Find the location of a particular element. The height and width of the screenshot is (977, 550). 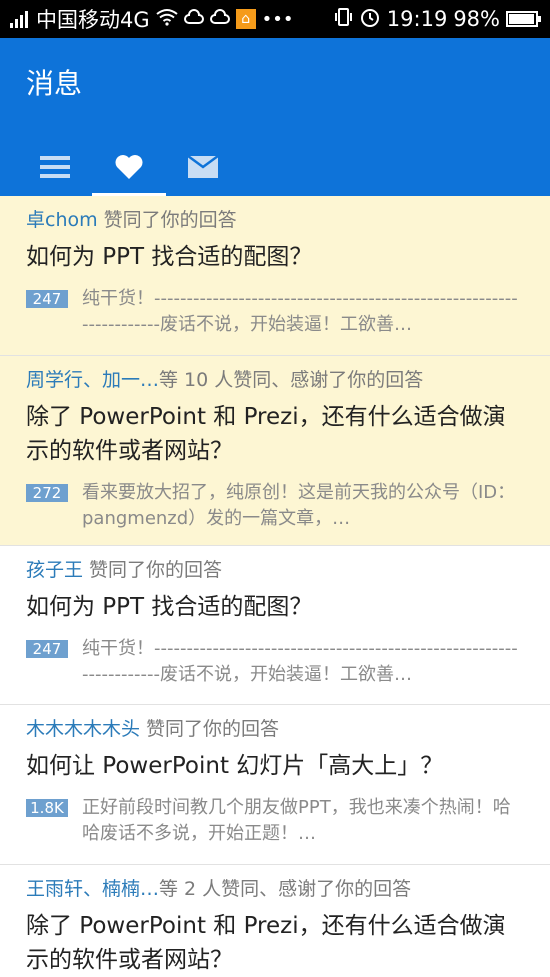

wifi-icon is located at coordinates (167, 19).